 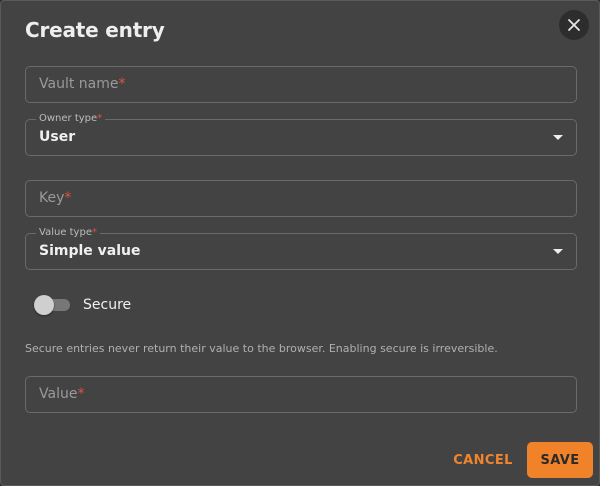 What do you see at coordinates (55, 198) in the screenshot?
I see `key-placeholder: Key*` at bounding box center [55, 198].